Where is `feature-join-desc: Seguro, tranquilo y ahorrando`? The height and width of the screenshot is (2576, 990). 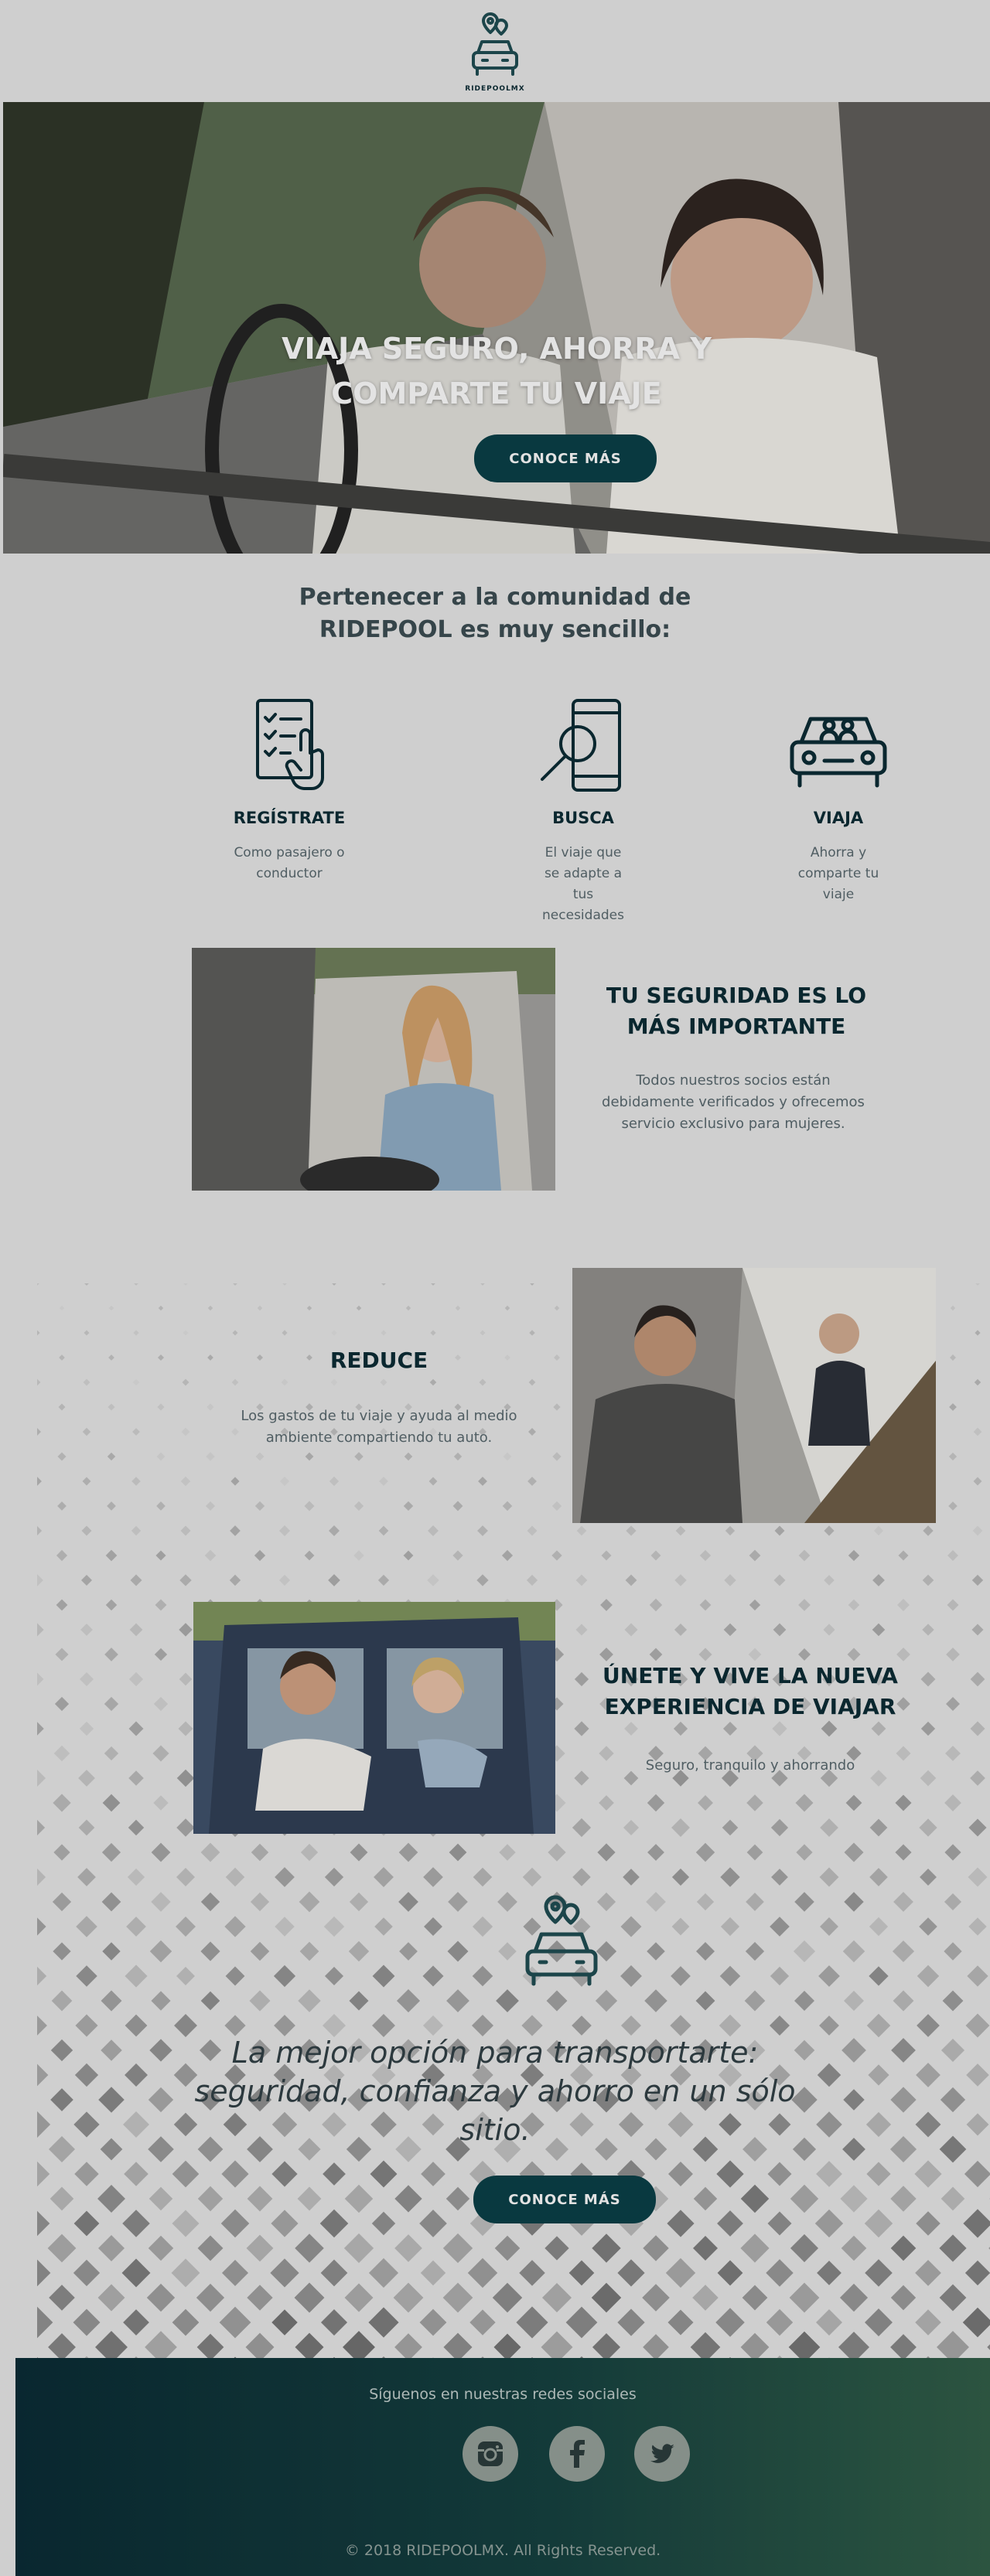
feature-join-desc: Seguro, tranquilo y ahorrando is located at coordinates (750, 1766).